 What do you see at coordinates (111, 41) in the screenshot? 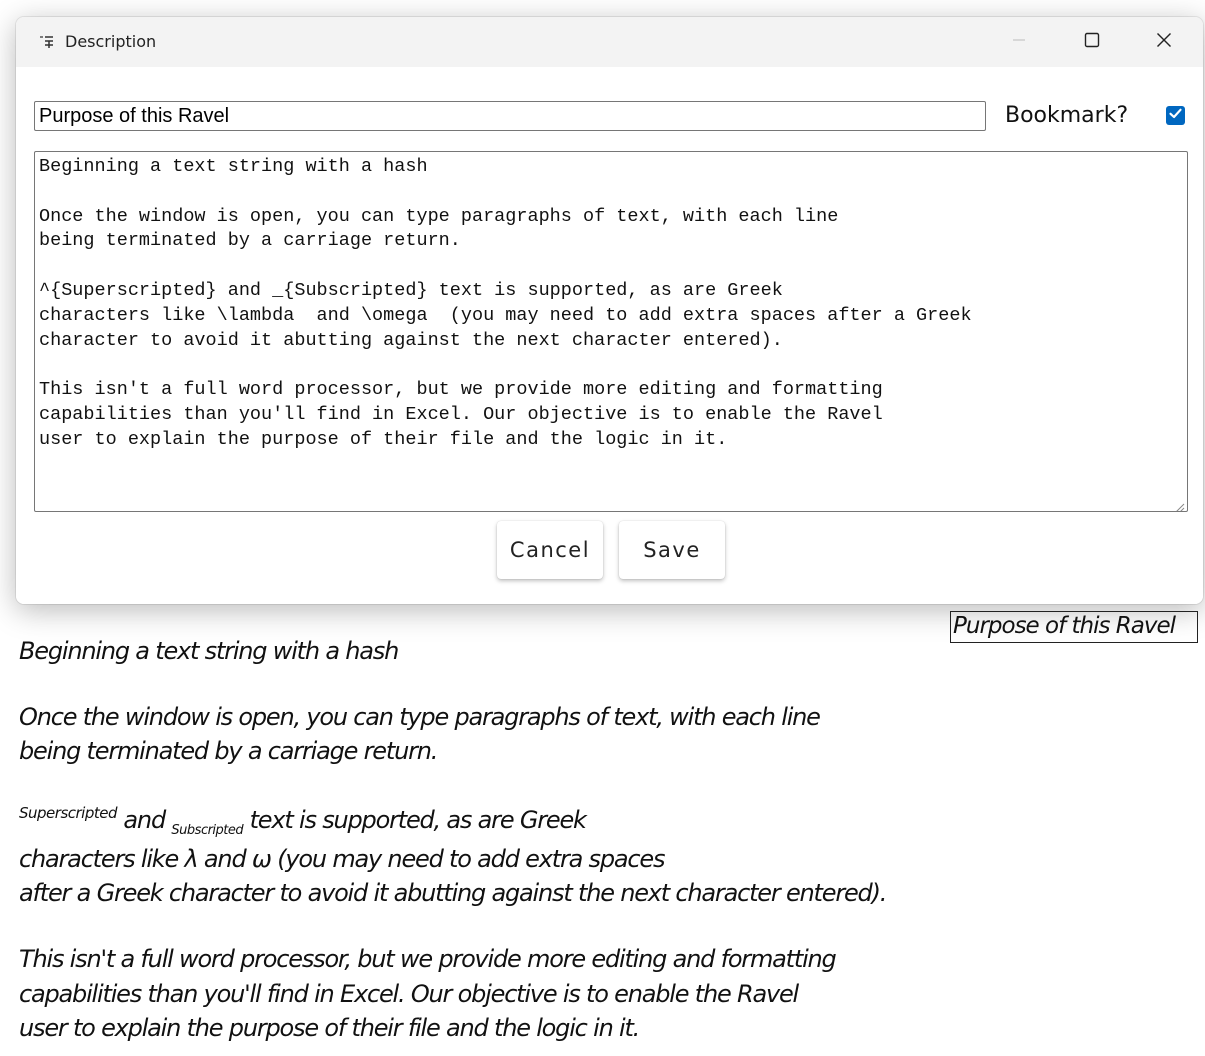
I see `window-title: Description` at bounding box center [111, 41].